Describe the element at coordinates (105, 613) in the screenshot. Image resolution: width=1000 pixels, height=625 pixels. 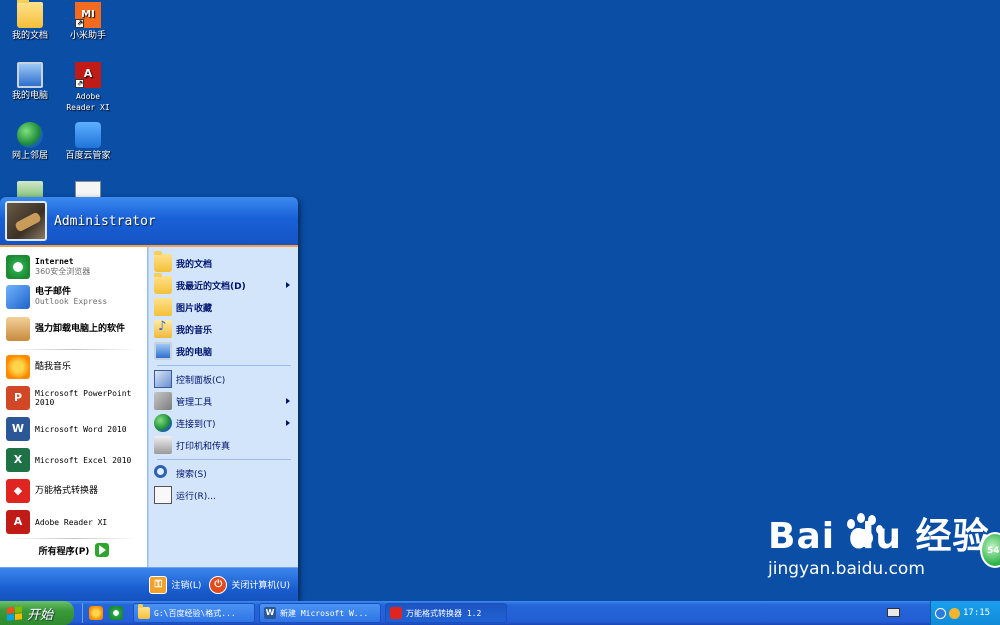
I see `quick-launch` at that location.